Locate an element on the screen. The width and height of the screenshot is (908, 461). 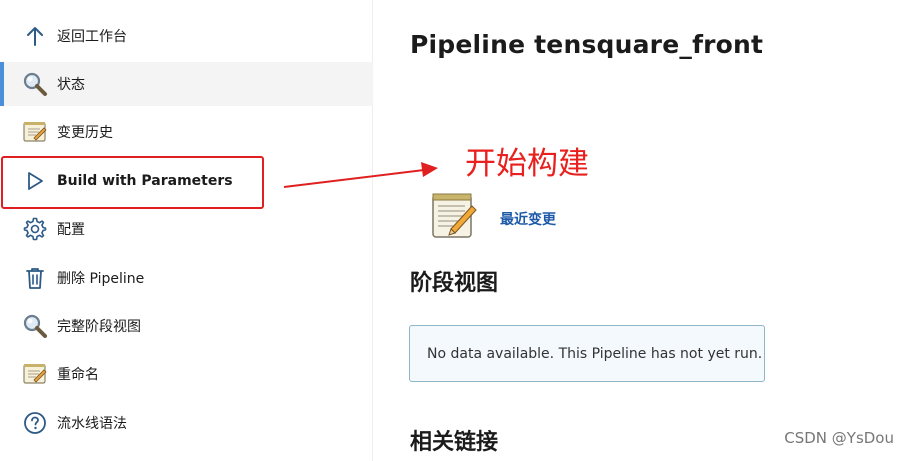
sidebar-item-back-to-dashboard: 返回工作台 is located at coordinates (186, 36).